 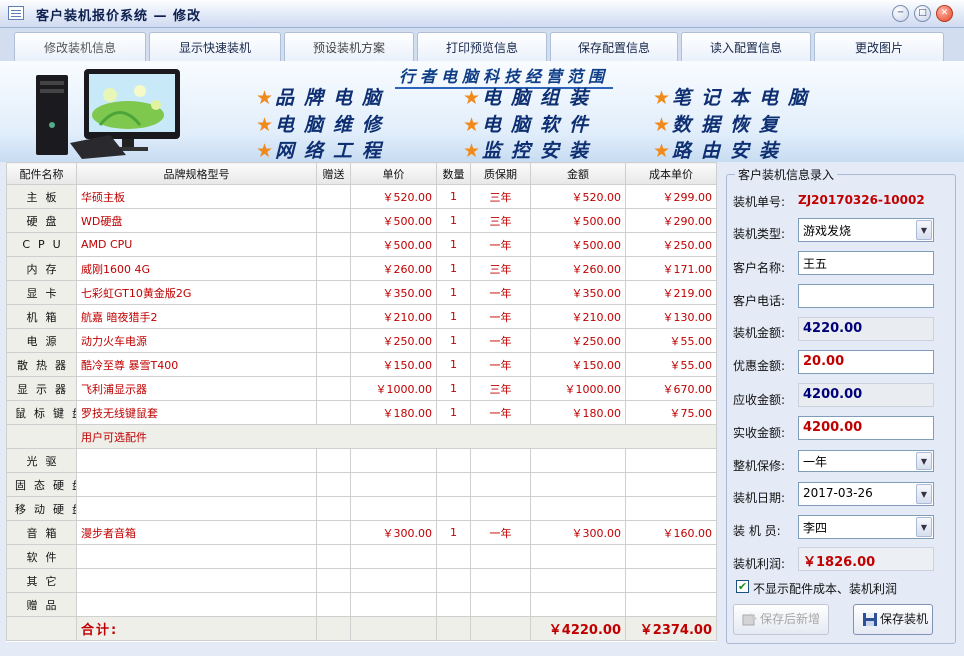 I want to click on type-select: 游戏发烧 ▼, so click(x=866, y=230).